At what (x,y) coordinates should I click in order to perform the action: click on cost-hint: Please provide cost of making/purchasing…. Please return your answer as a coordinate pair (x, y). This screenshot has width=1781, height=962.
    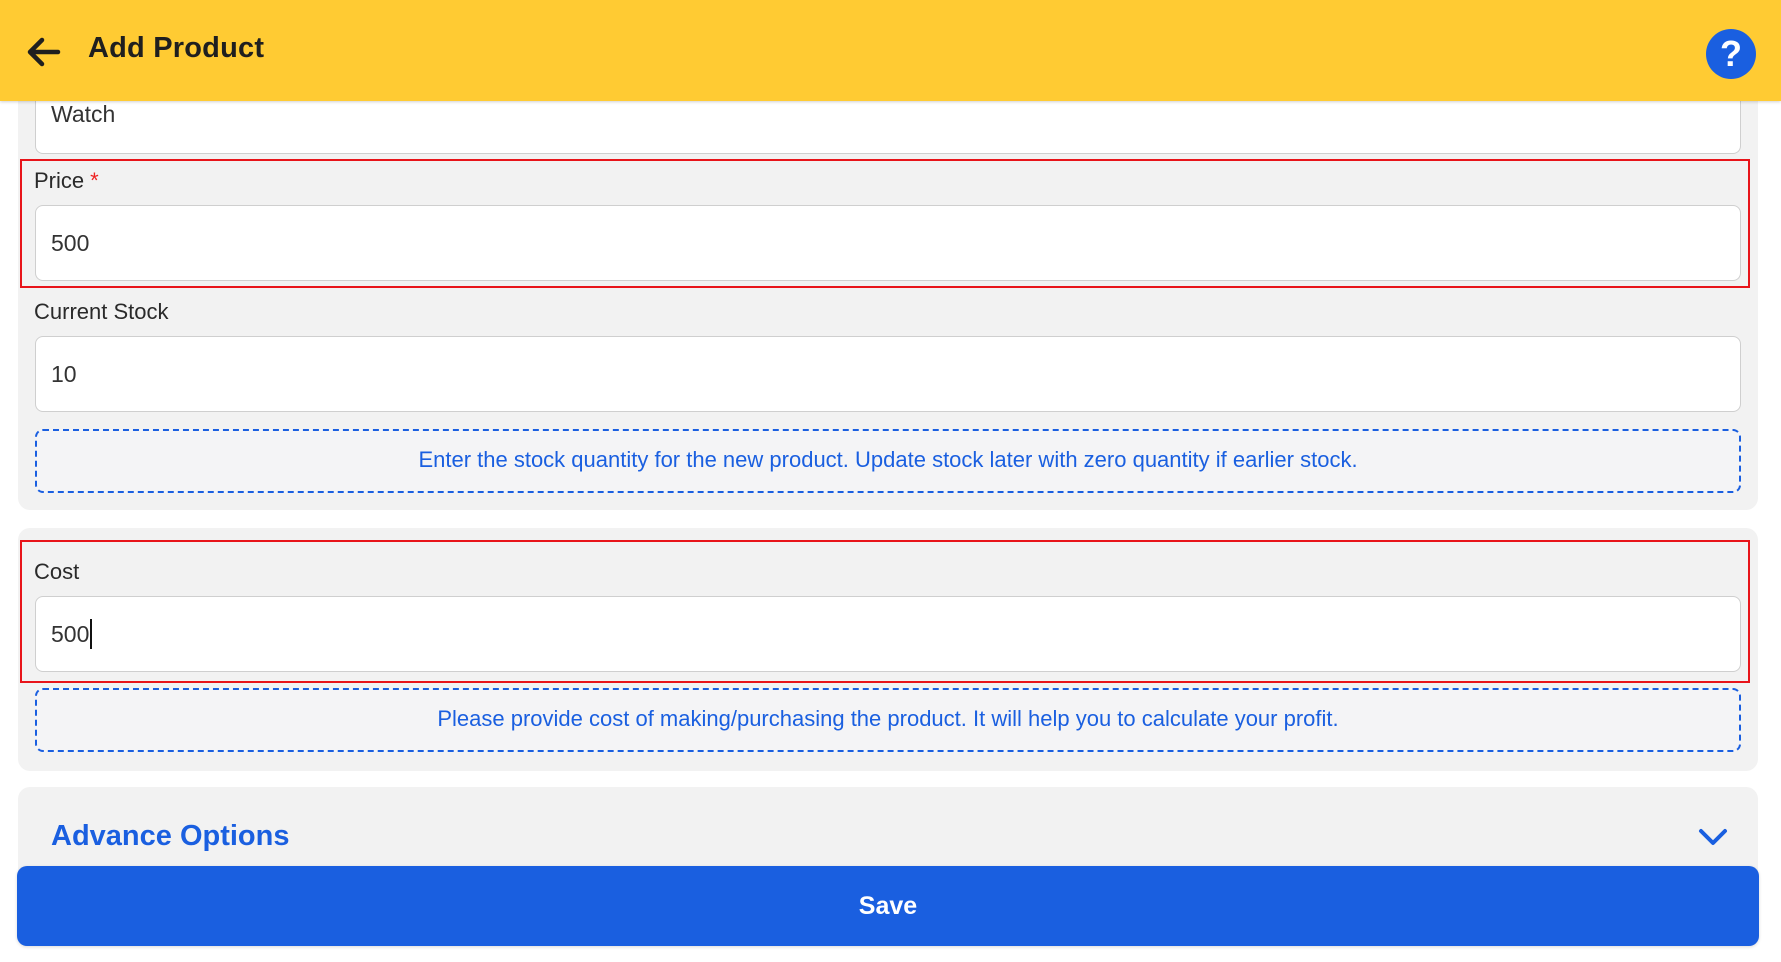
    Looking at the image, I should click on (888, 720).